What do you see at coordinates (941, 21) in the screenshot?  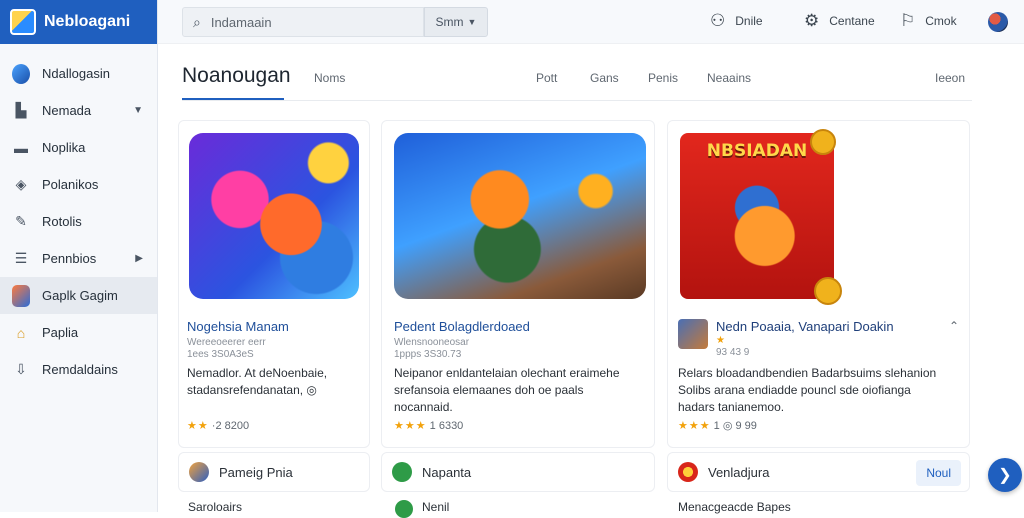 I see `top-action-label: Cmok` at bounding box center [941, 21].